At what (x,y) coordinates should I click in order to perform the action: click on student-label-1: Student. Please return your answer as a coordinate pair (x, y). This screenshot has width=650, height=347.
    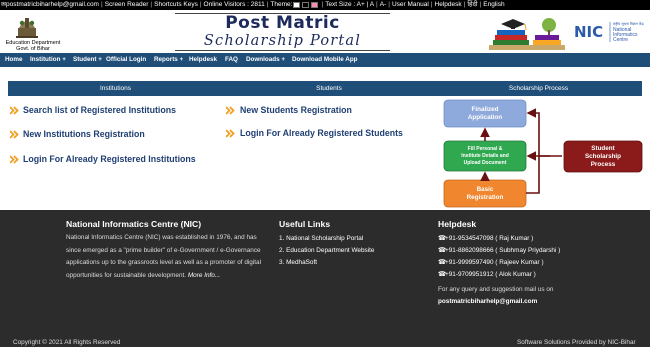
    Looking at the image, I should click on (603, 148).